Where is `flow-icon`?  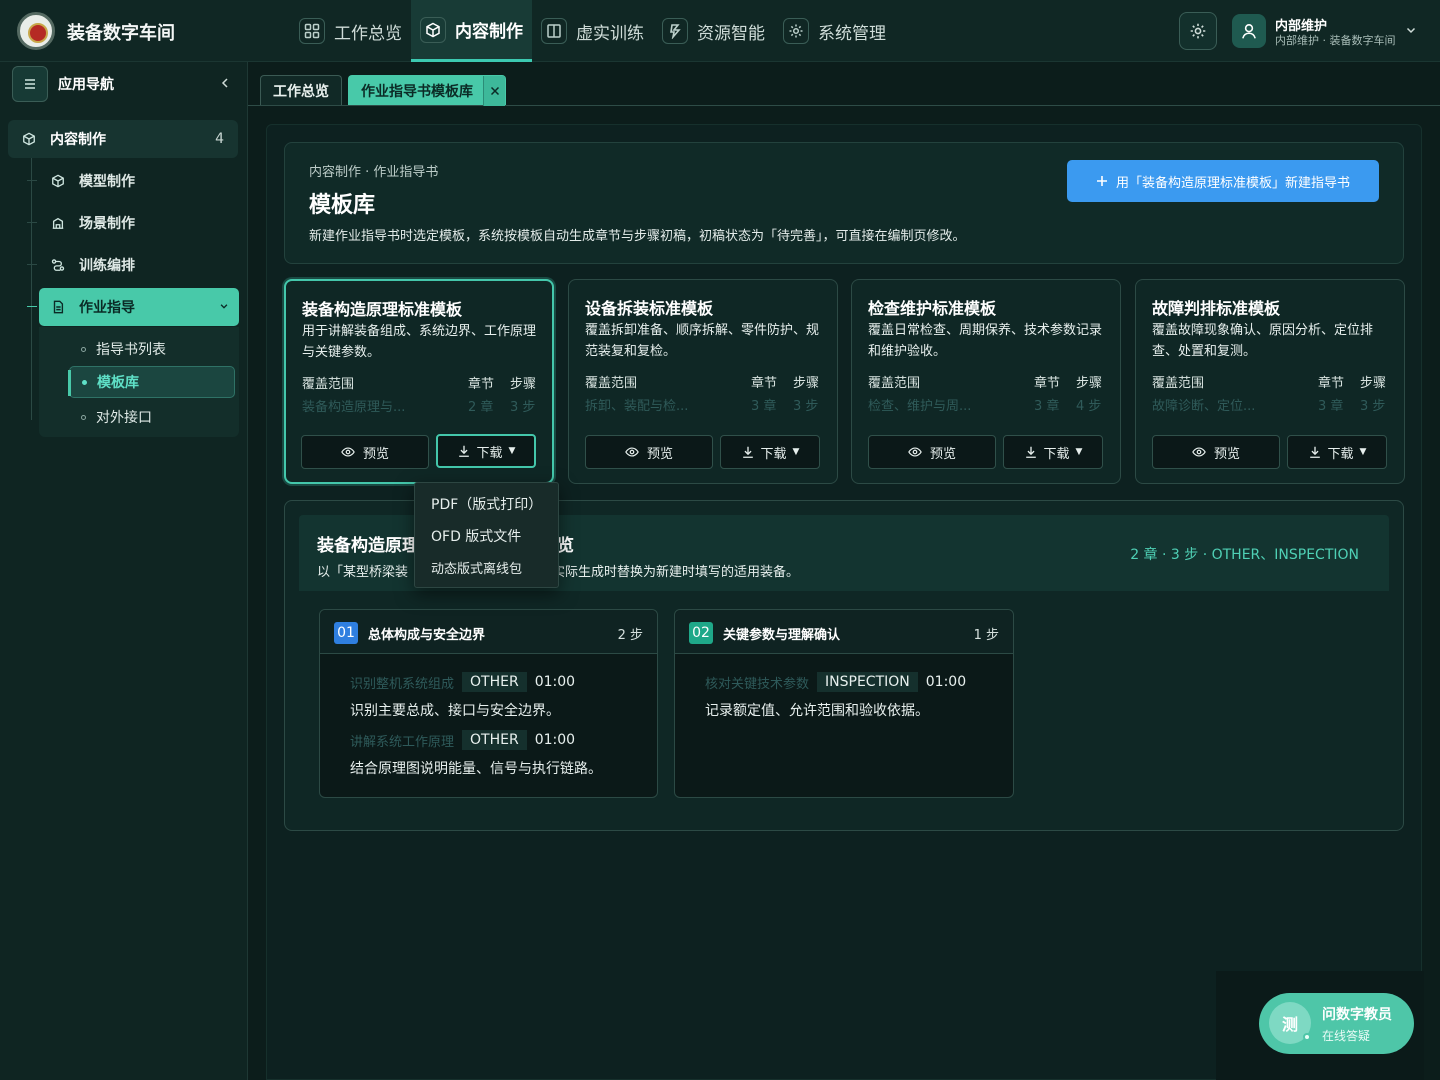
flow-icon is located at coordinates (58, 265).